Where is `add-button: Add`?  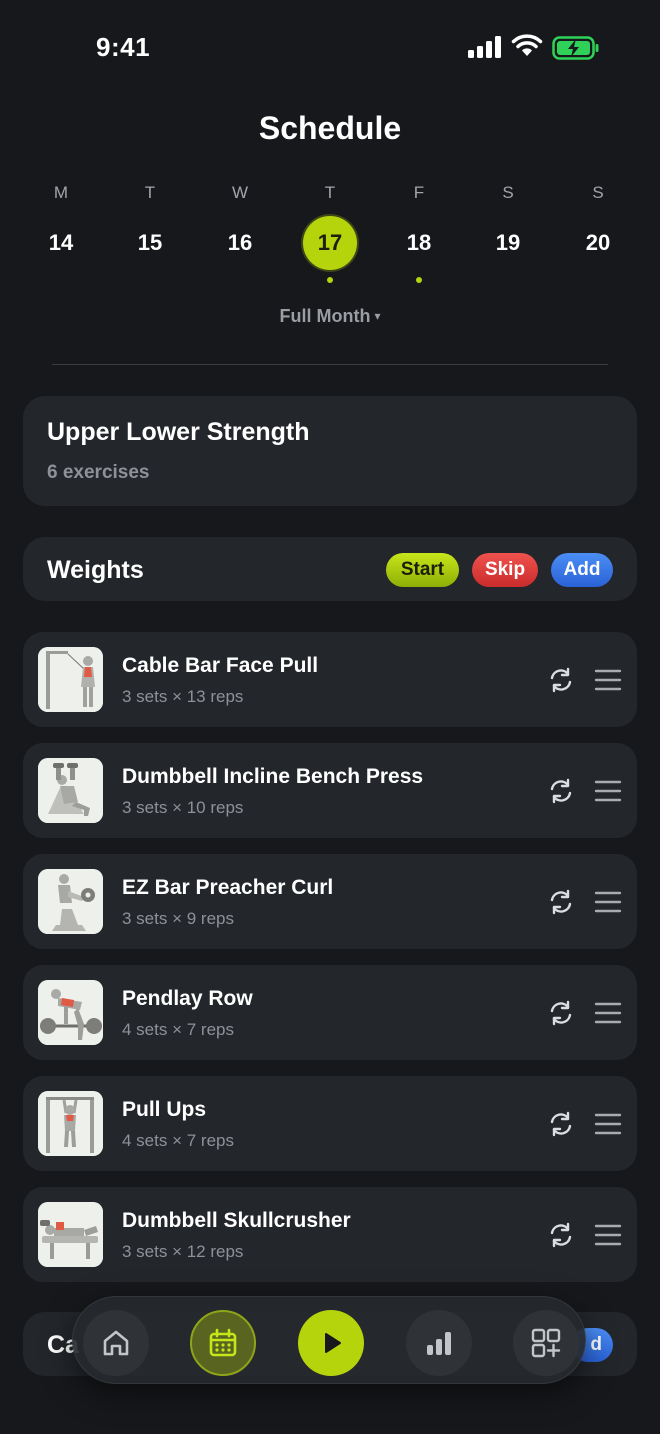
add-button: Add is located at coordinates (582, 570).